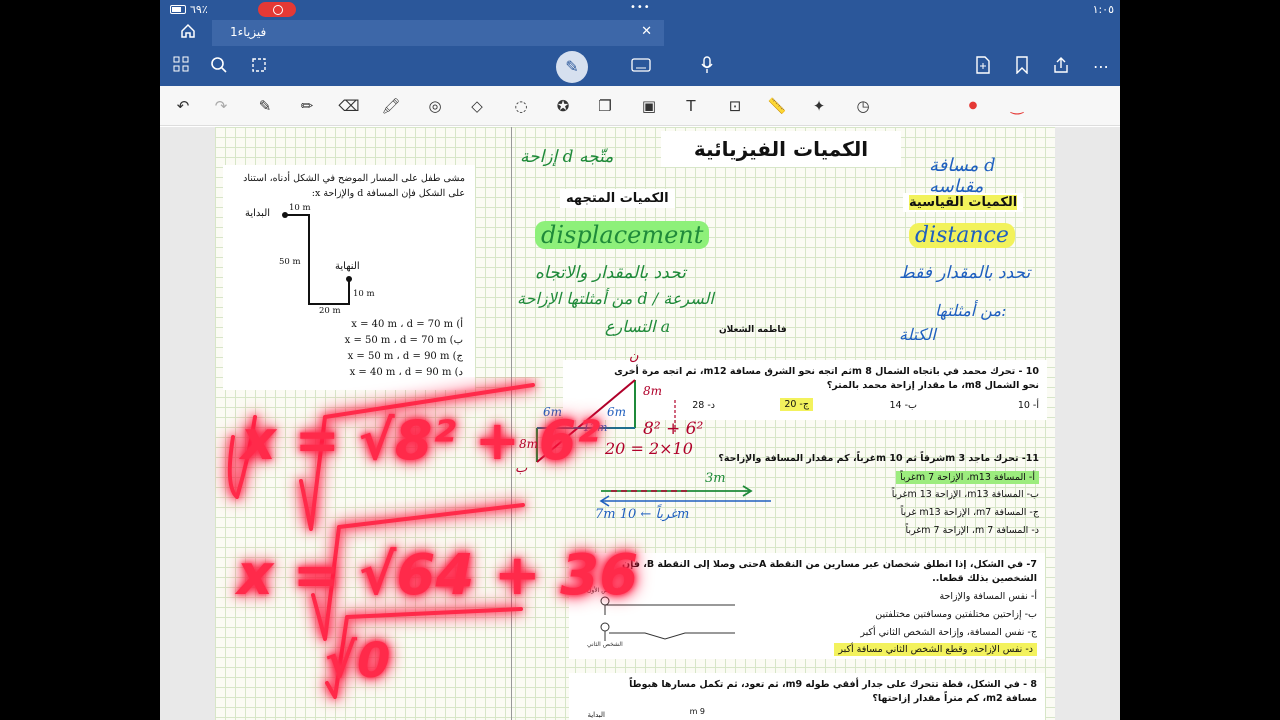 This screenshot has height=720, width=1280. I want to click on battery-indicator: ٦٩٪, so click(189, 9).